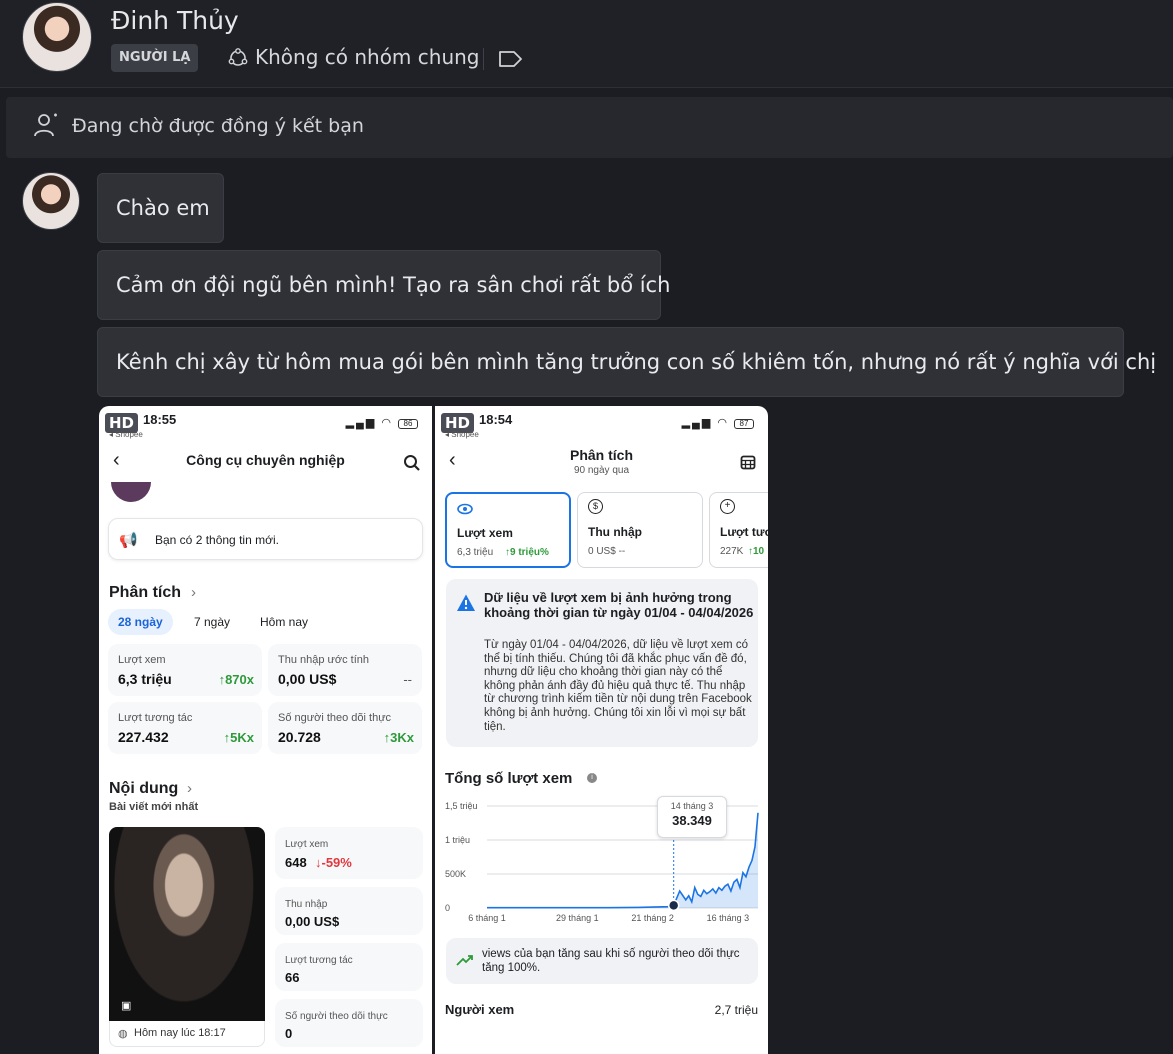 The image size is (1173, 1054). Describe the element at coordinates (407, 679) in the screenshot. I see `stat-delta: --` at that location.